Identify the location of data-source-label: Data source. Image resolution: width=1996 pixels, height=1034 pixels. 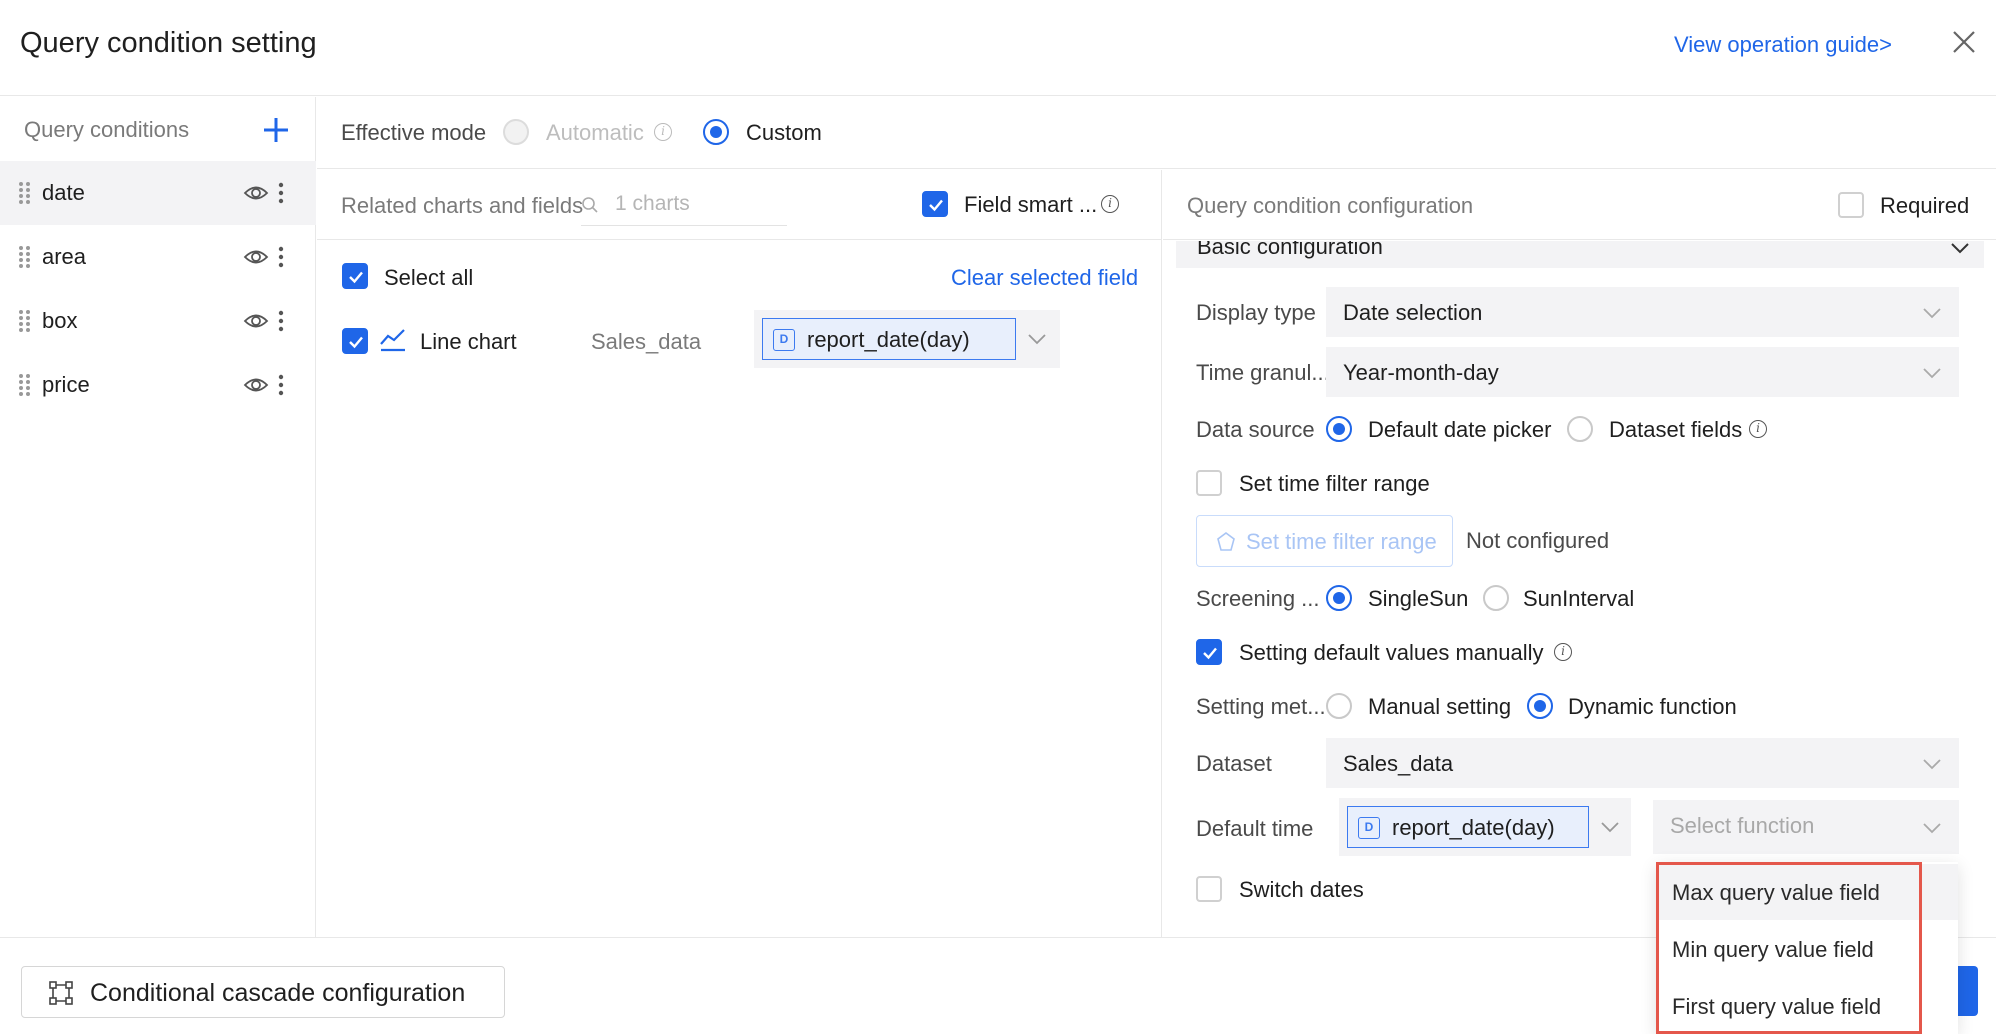
(1255, 429).